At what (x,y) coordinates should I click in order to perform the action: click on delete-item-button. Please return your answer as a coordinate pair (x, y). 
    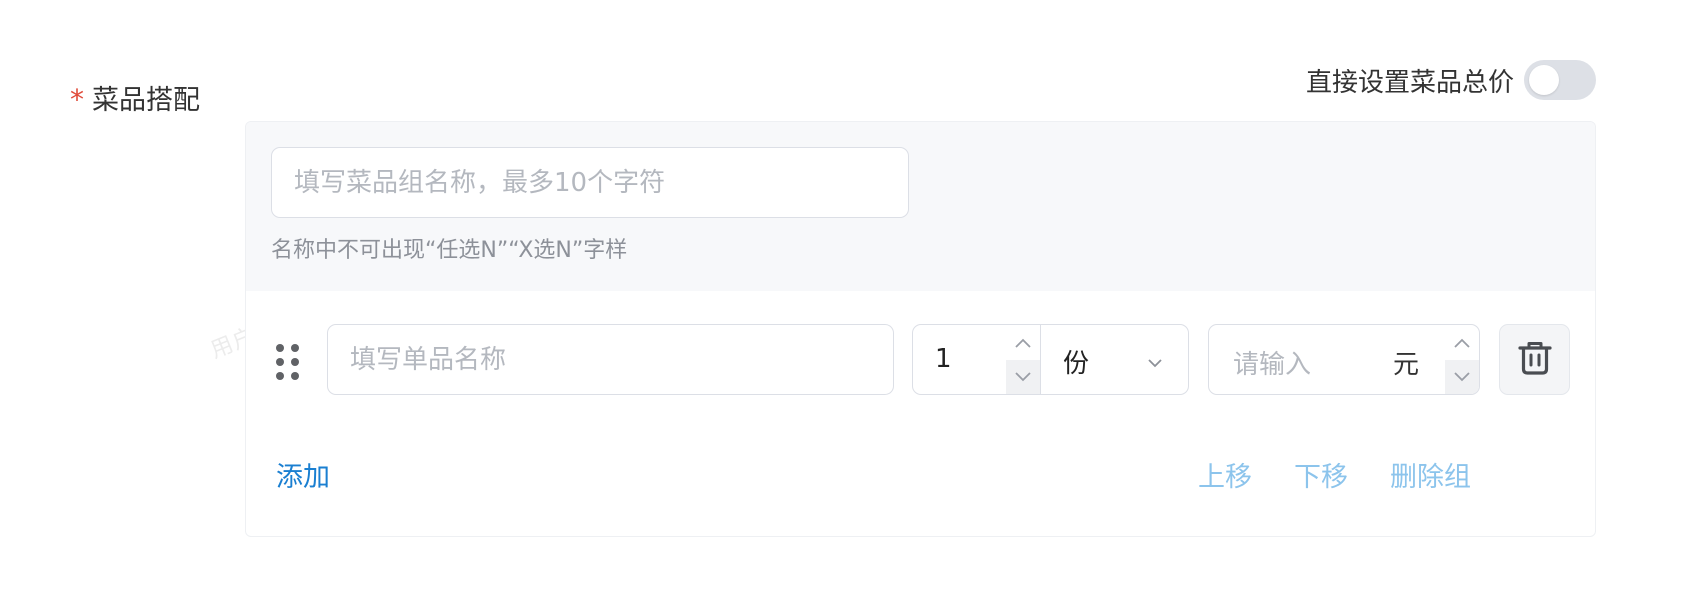
    Looking at the image, I should click on (1534, 359).